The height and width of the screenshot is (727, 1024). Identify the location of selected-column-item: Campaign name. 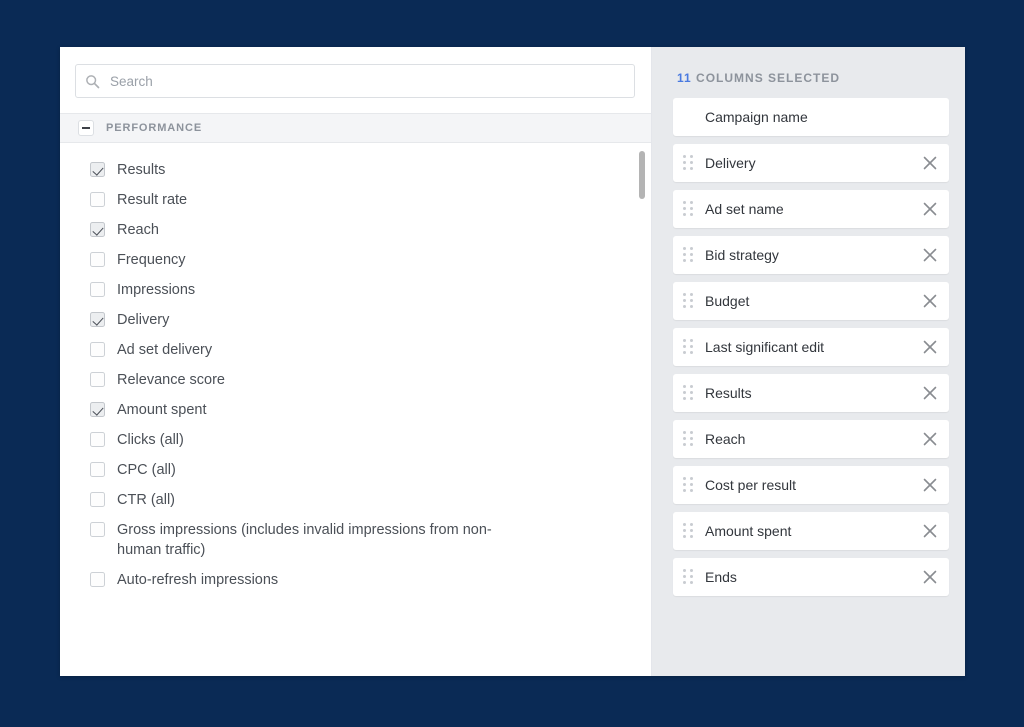
(811, 117).